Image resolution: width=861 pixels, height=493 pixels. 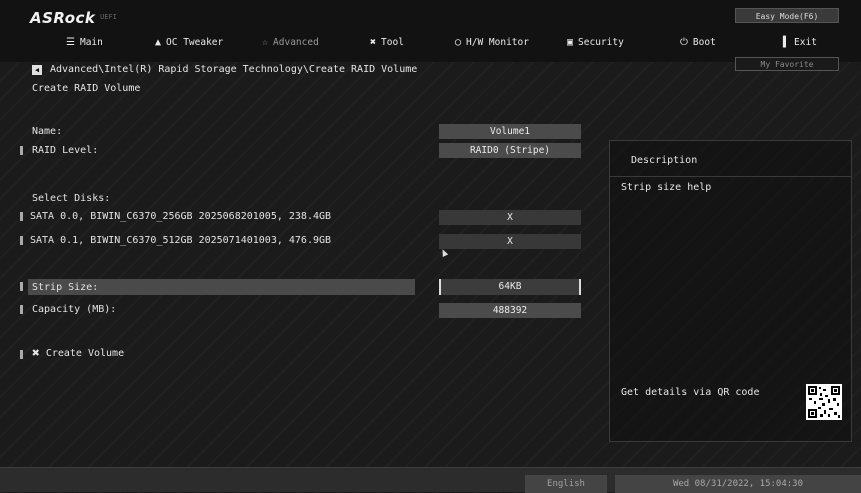 I want to click on disk-0-bullet, so click(x=21, y=216).